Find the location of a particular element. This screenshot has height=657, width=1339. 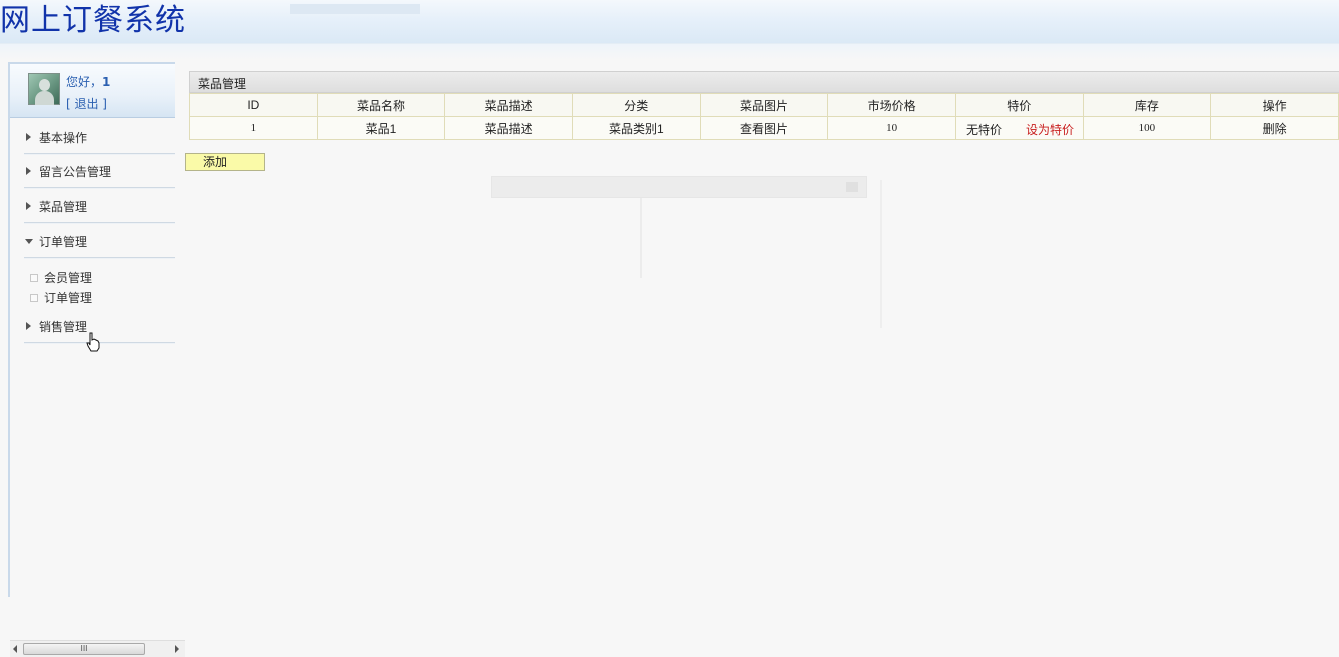

avatar-body is located at coordinates (44, 98).